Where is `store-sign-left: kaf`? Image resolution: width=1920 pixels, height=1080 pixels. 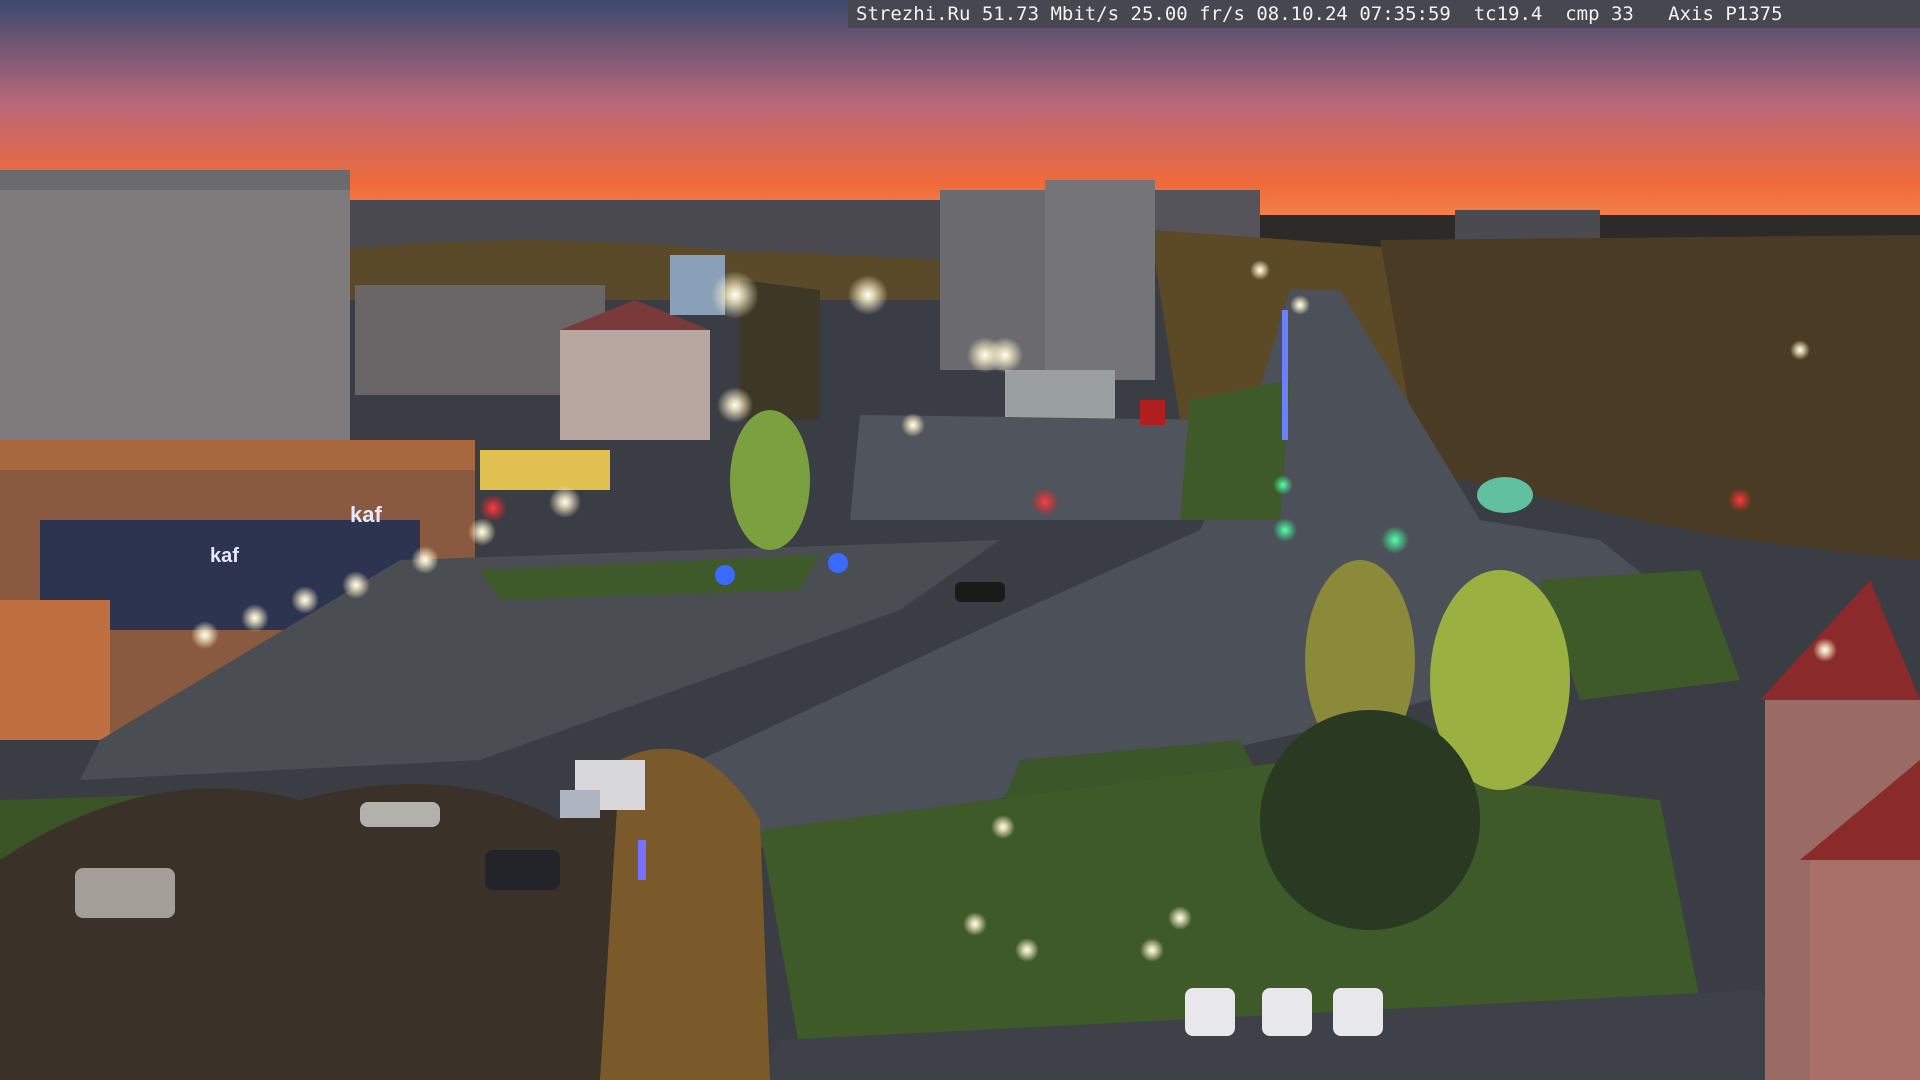
store-sign-left: kaf is located at coordinates (366, 514).